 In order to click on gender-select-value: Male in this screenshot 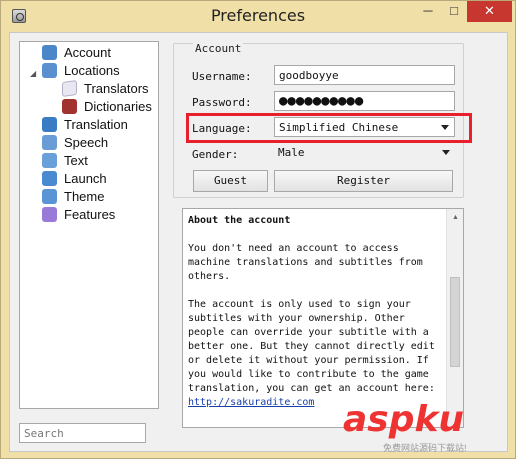, I will do `click(291, 152)`.